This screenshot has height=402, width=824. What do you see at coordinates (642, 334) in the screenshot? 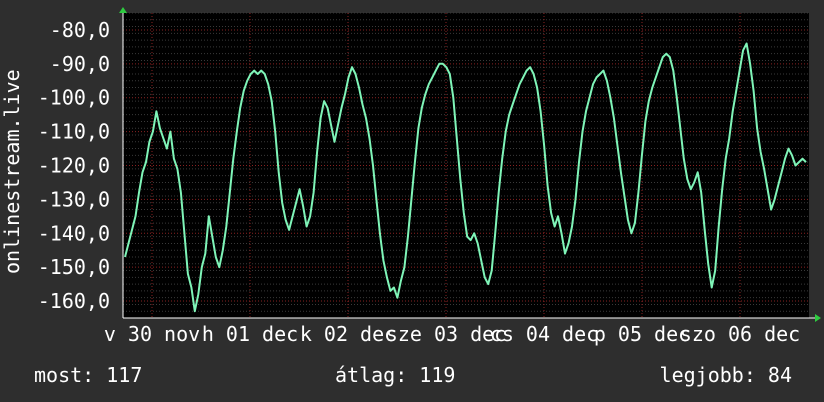
I see `x-tick-label: p 05 dec` at bounding box center [642, 334].